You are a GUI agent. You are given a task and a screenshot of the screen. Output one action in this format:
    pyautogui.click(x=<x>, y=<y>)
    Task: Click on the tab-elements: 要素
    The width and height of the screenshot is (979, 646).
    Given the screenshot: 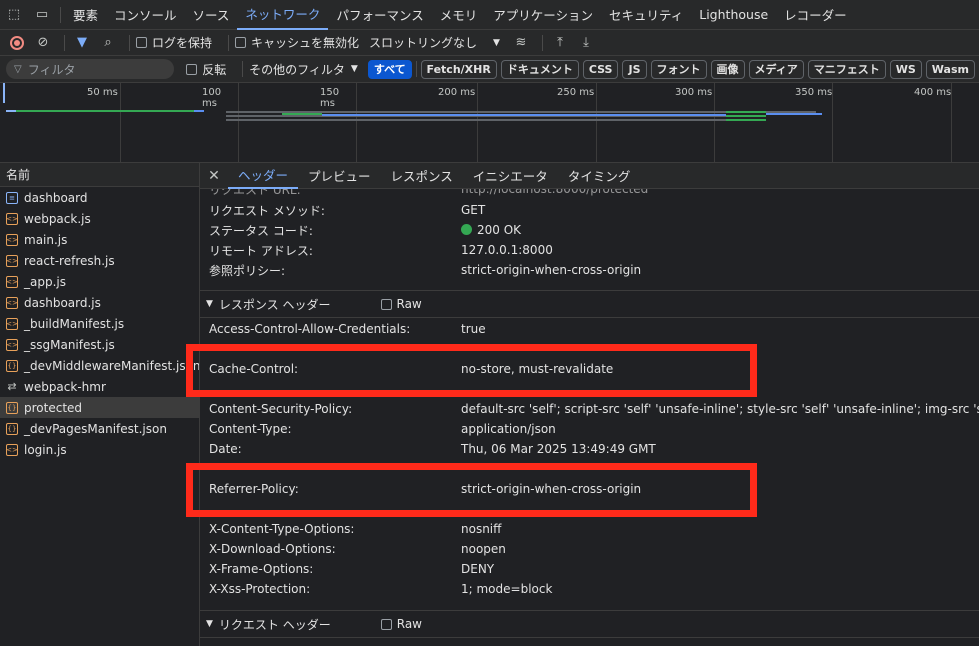 What is the action you would take?
    pyautogui.click(x=85, y=15)
    